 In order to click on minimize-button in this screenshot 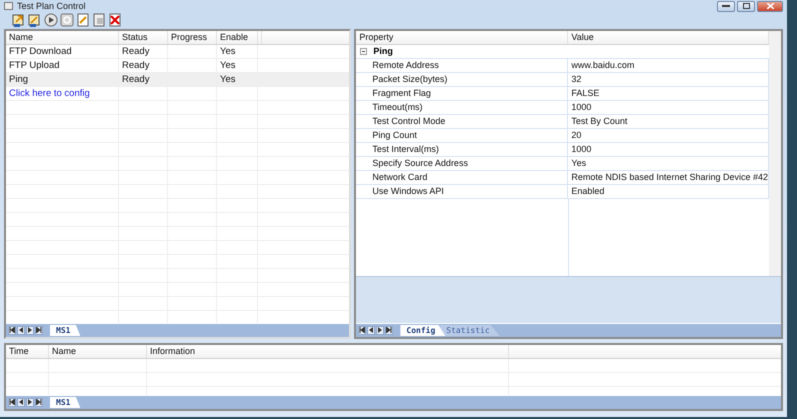, I will do `click(726, 6)`.